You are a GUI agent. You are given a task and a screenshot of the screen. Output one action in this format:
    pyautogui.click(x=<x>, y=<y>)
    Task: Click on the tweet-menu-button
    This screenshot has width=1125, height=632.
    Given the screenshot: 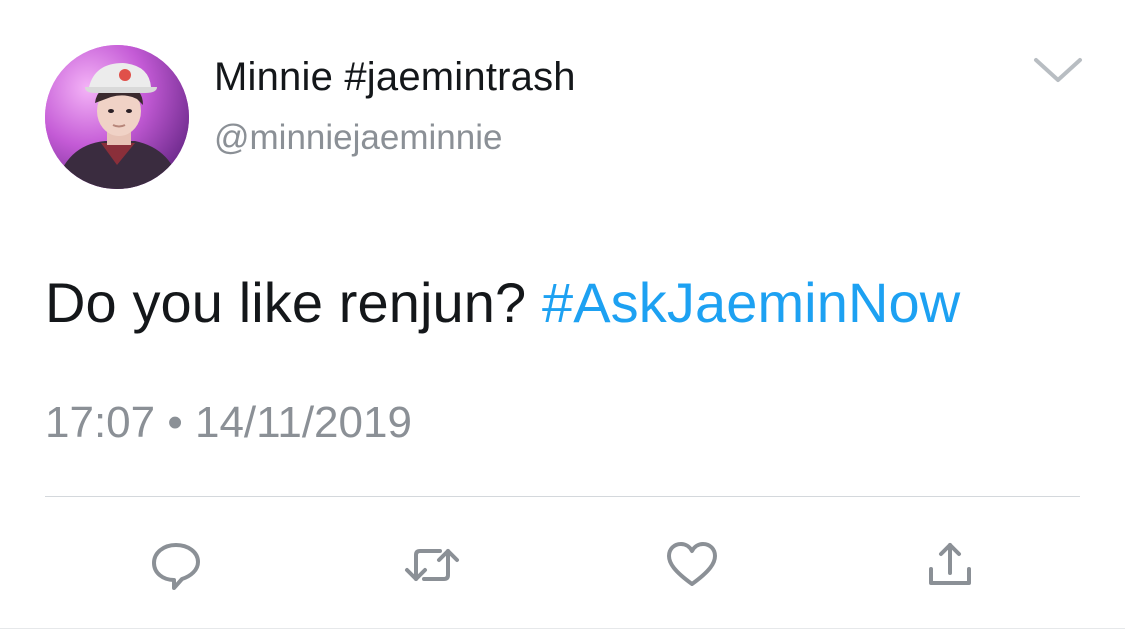 What is the action you would take?
    pyautogui.click(x=1058, y=70)
    